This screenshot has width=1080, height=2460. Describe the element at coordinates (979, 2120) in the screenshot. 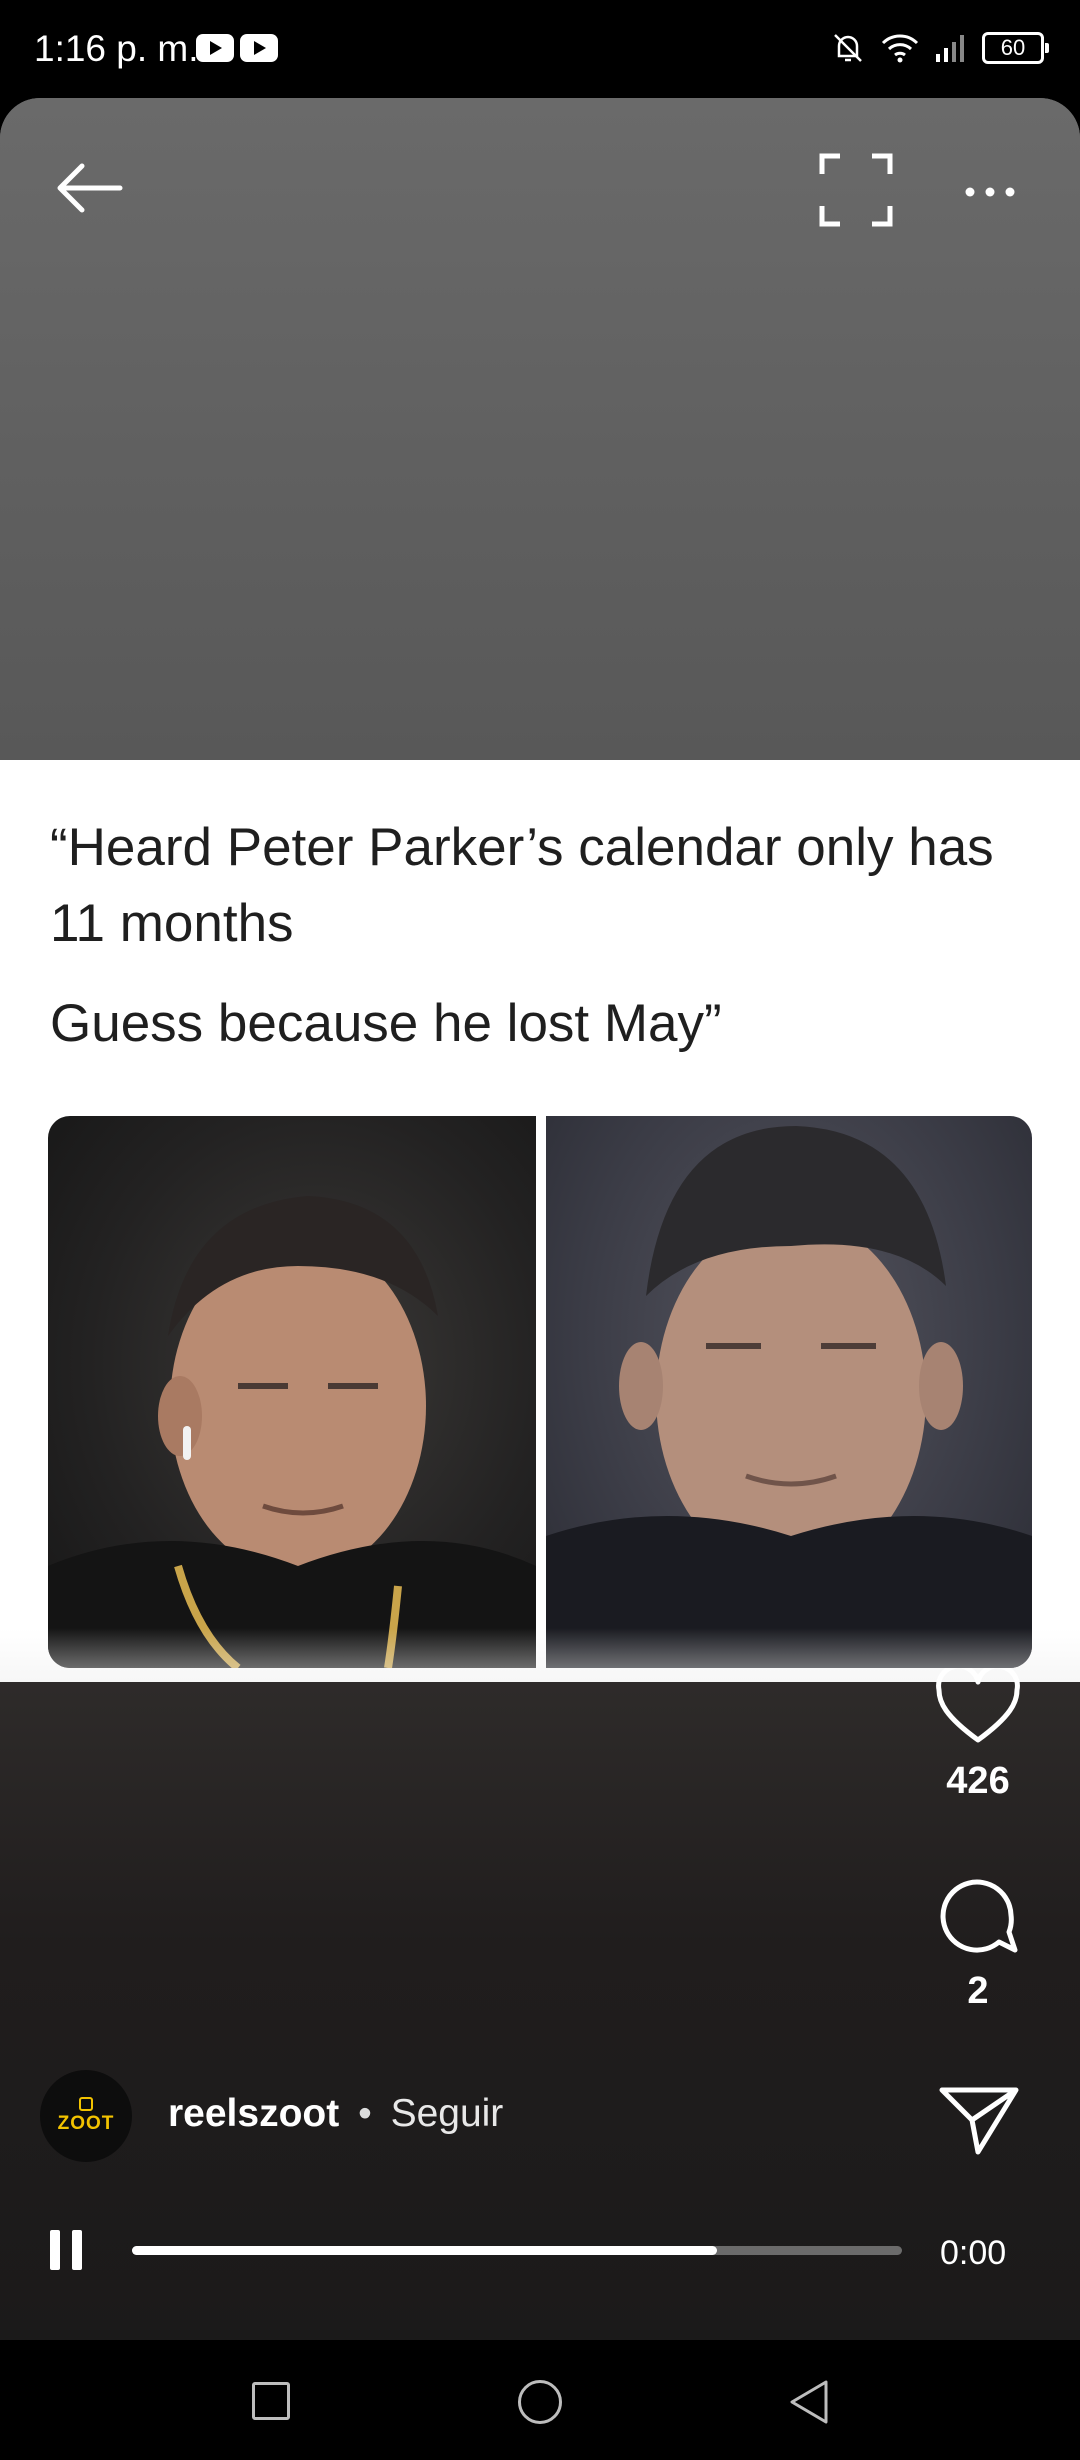

I see `send-icon` at that location.